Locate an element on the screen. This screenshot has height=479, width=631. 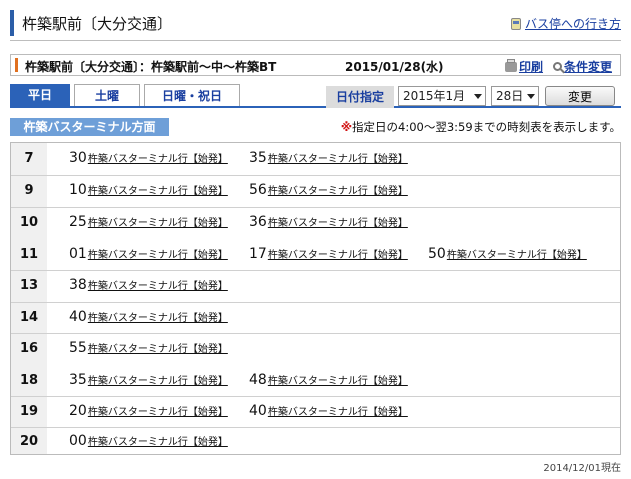
bus-stop-directions-link: バス停への行き方 is located at coordinates (565, 23).